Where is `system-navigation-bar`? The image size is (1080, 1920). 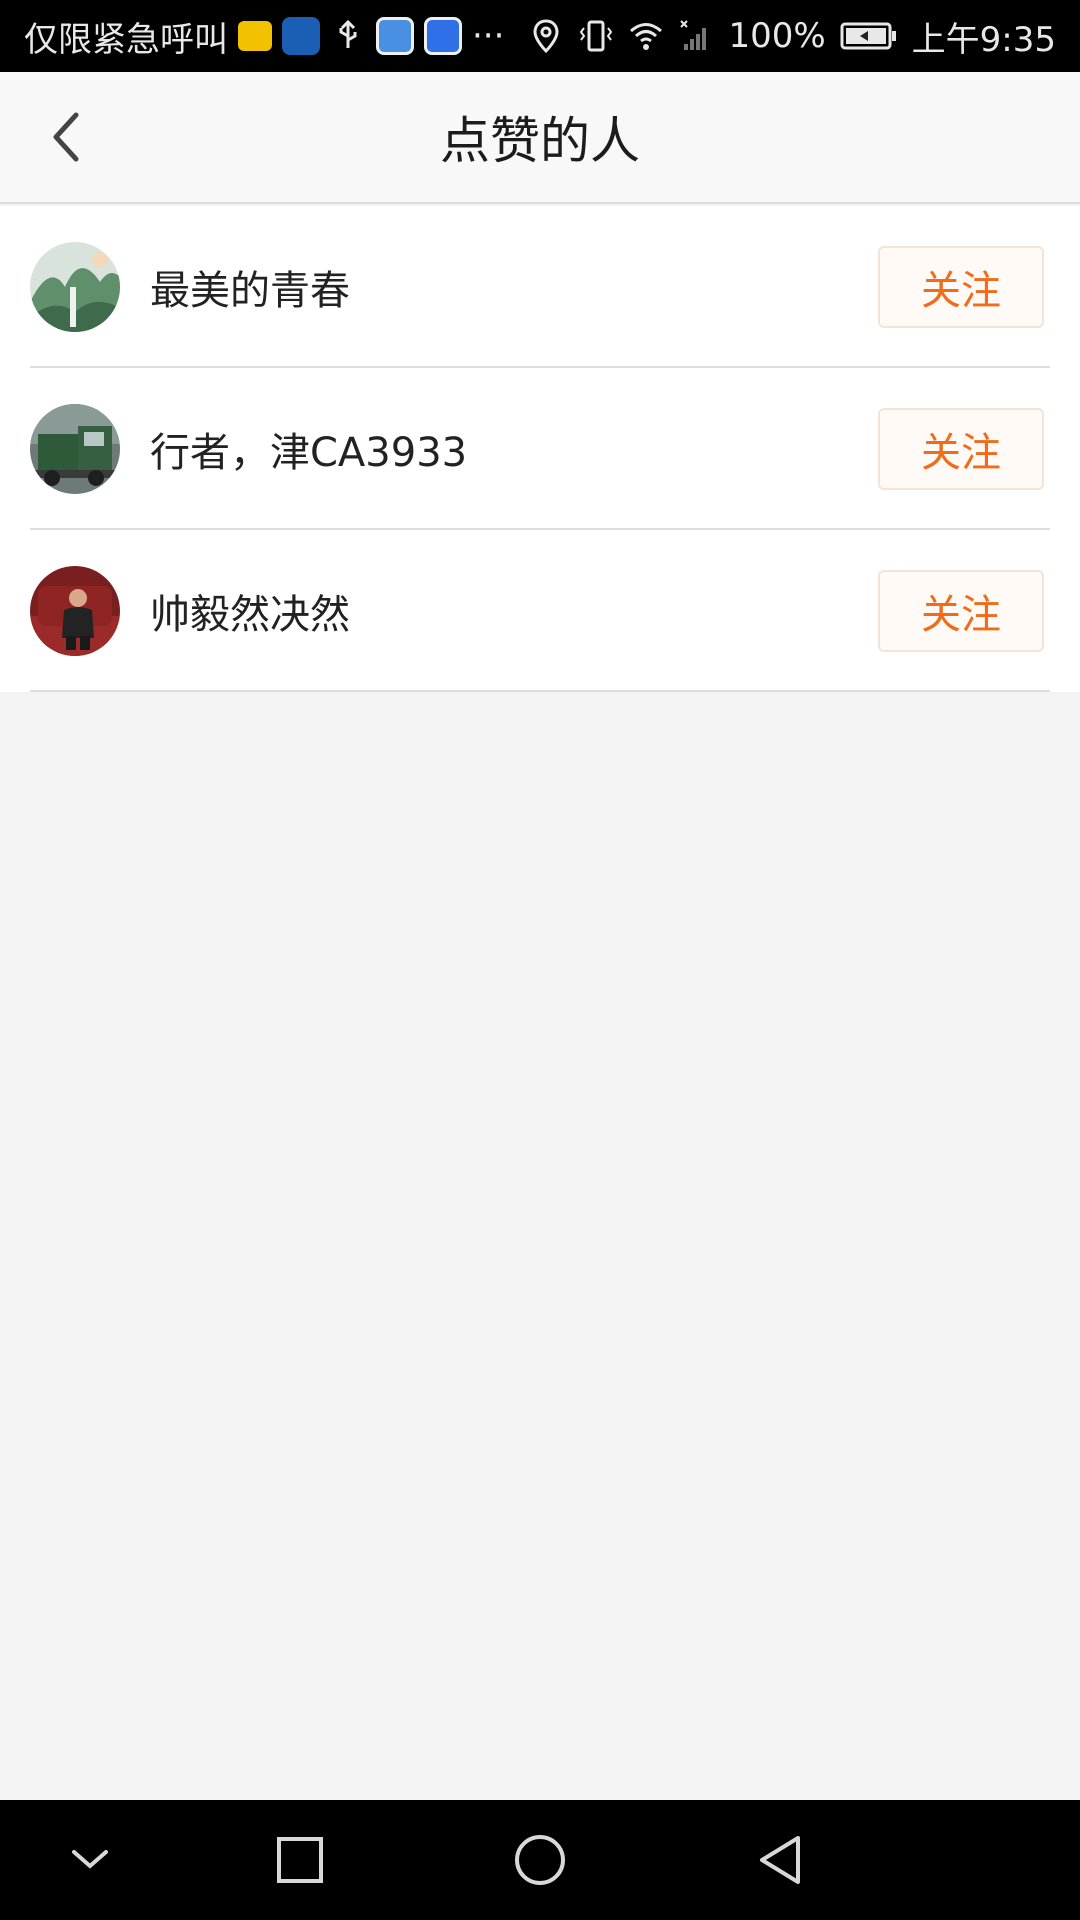
system-navigation-bar is located at coordinates (540, 1860).